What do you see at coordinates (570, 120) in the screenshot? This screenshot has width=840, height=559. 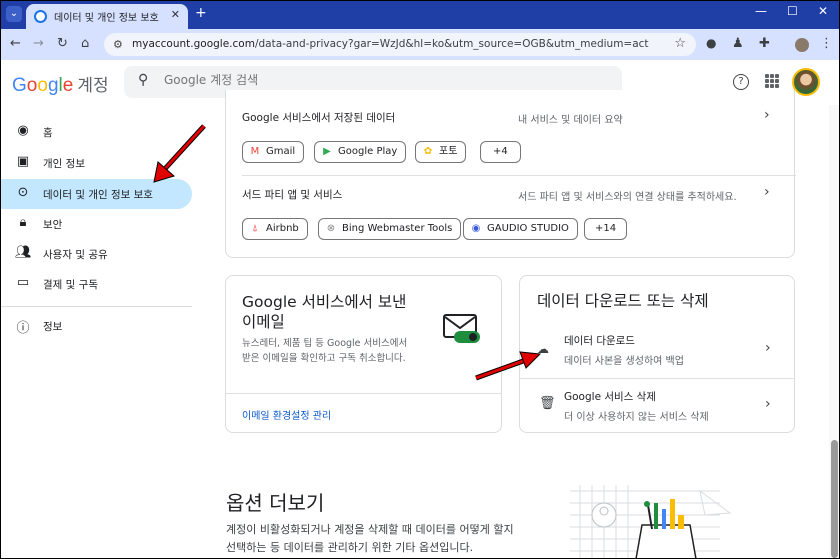 I see `row-desc: 내 서비스 및 데이터 요약` at bounding box center [570, 120].